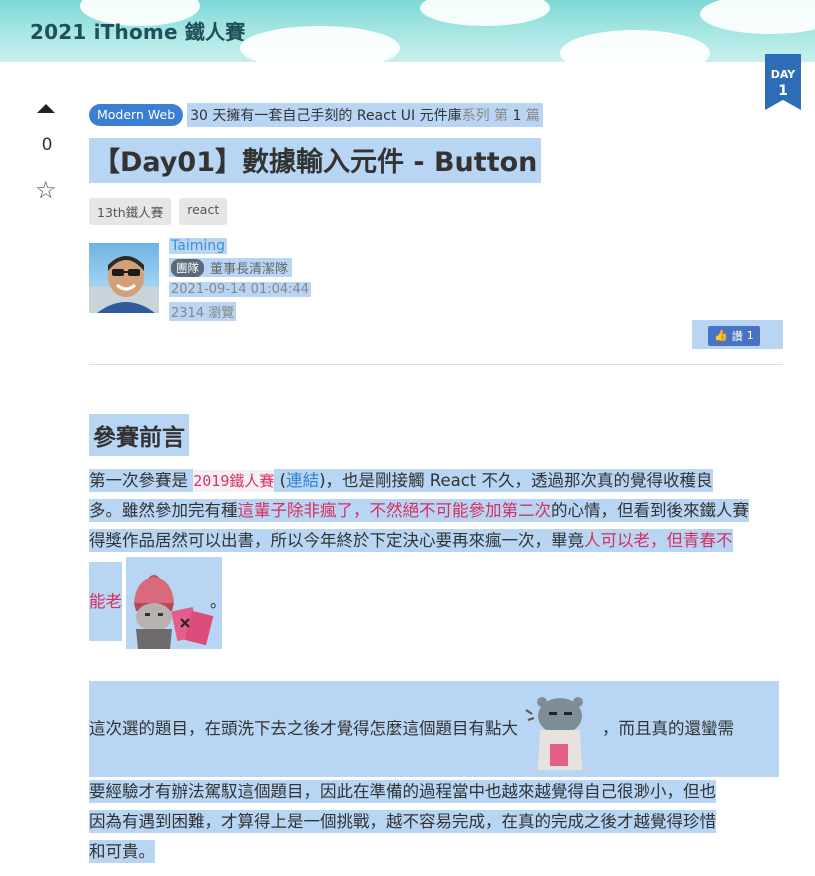 Image resolution: width=815 pixels, height=876 pixels. I want to click on text-run: 得獎作品居然可以出書，所以今年終於下定決心要再來瘋一次，畢竟, so click(336, 540).